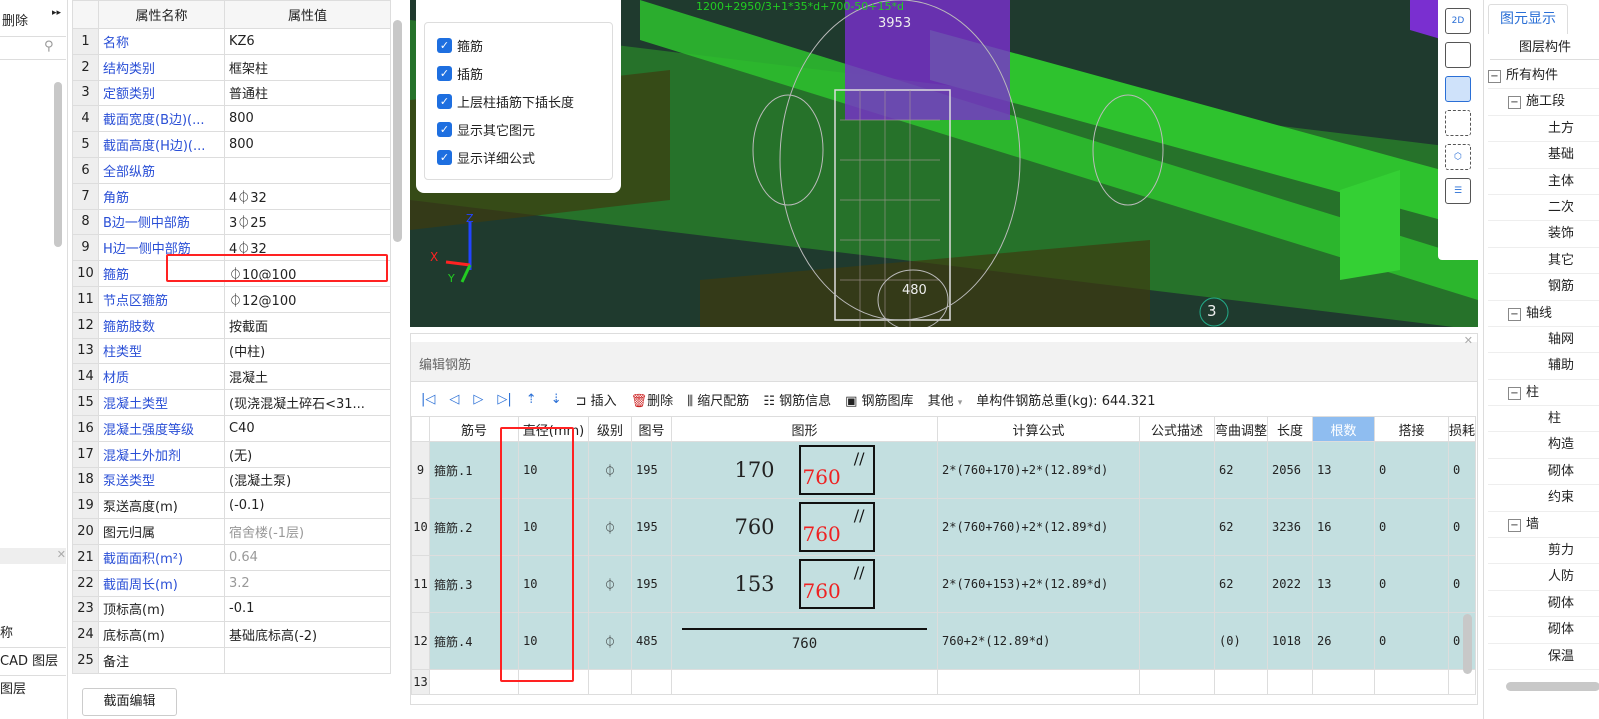  Describe the element at coordinates (945, 399) in the screenshot. I see `other-dropdown: 其他 ▾` at that location.